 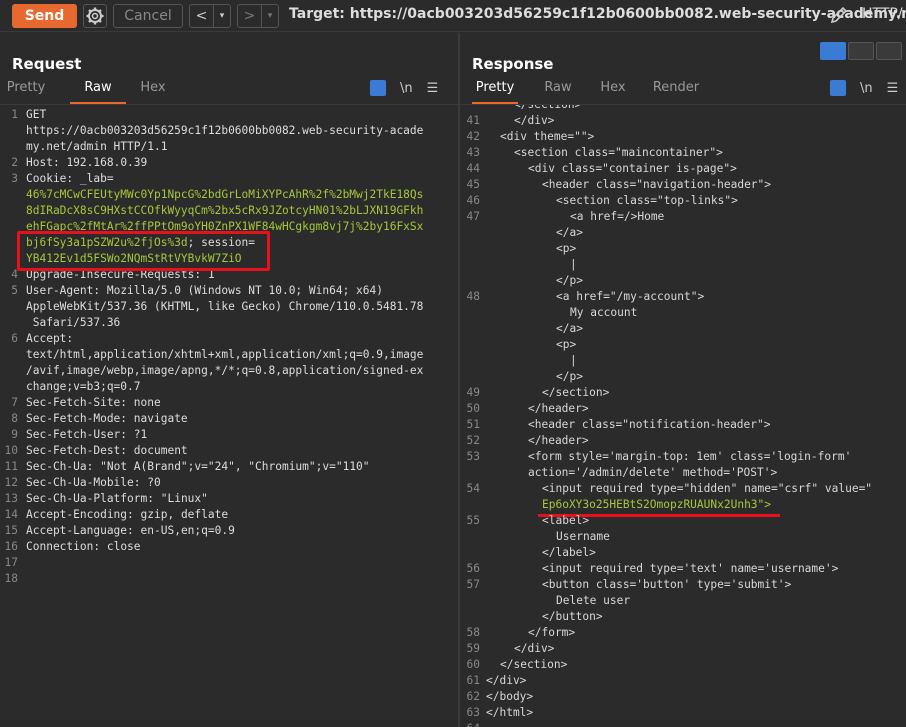 What do you see at coordinates (473, 424) in the screenshot?
I see `line-number: 51` at bounding box center [473, 424].